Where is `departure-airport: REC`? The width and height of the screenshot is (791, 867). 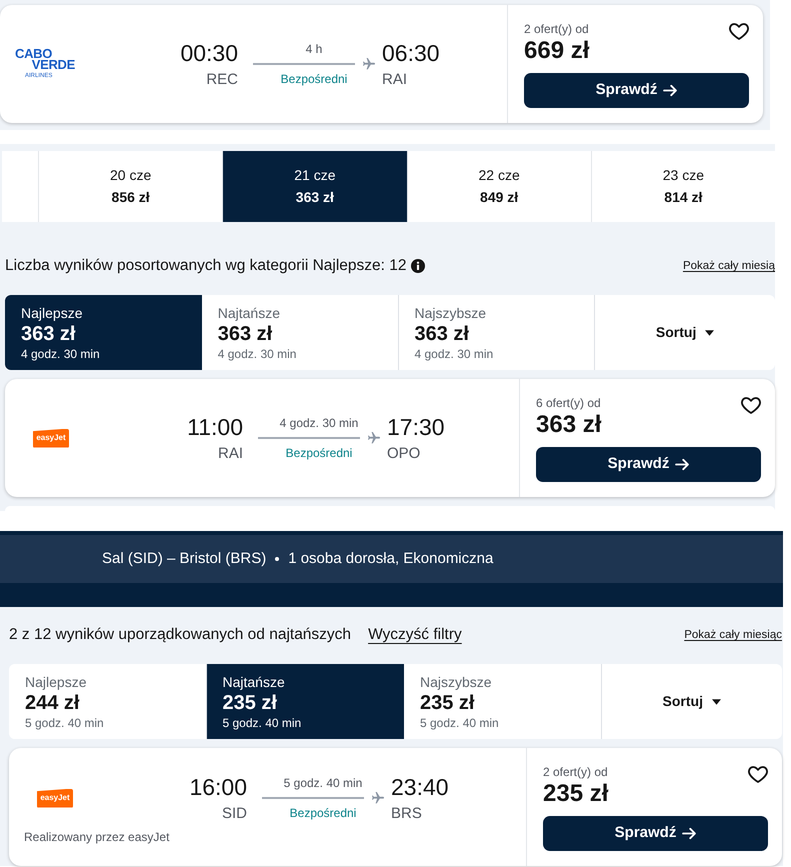 departure-airport: REC is located at coordinates (222, 80).